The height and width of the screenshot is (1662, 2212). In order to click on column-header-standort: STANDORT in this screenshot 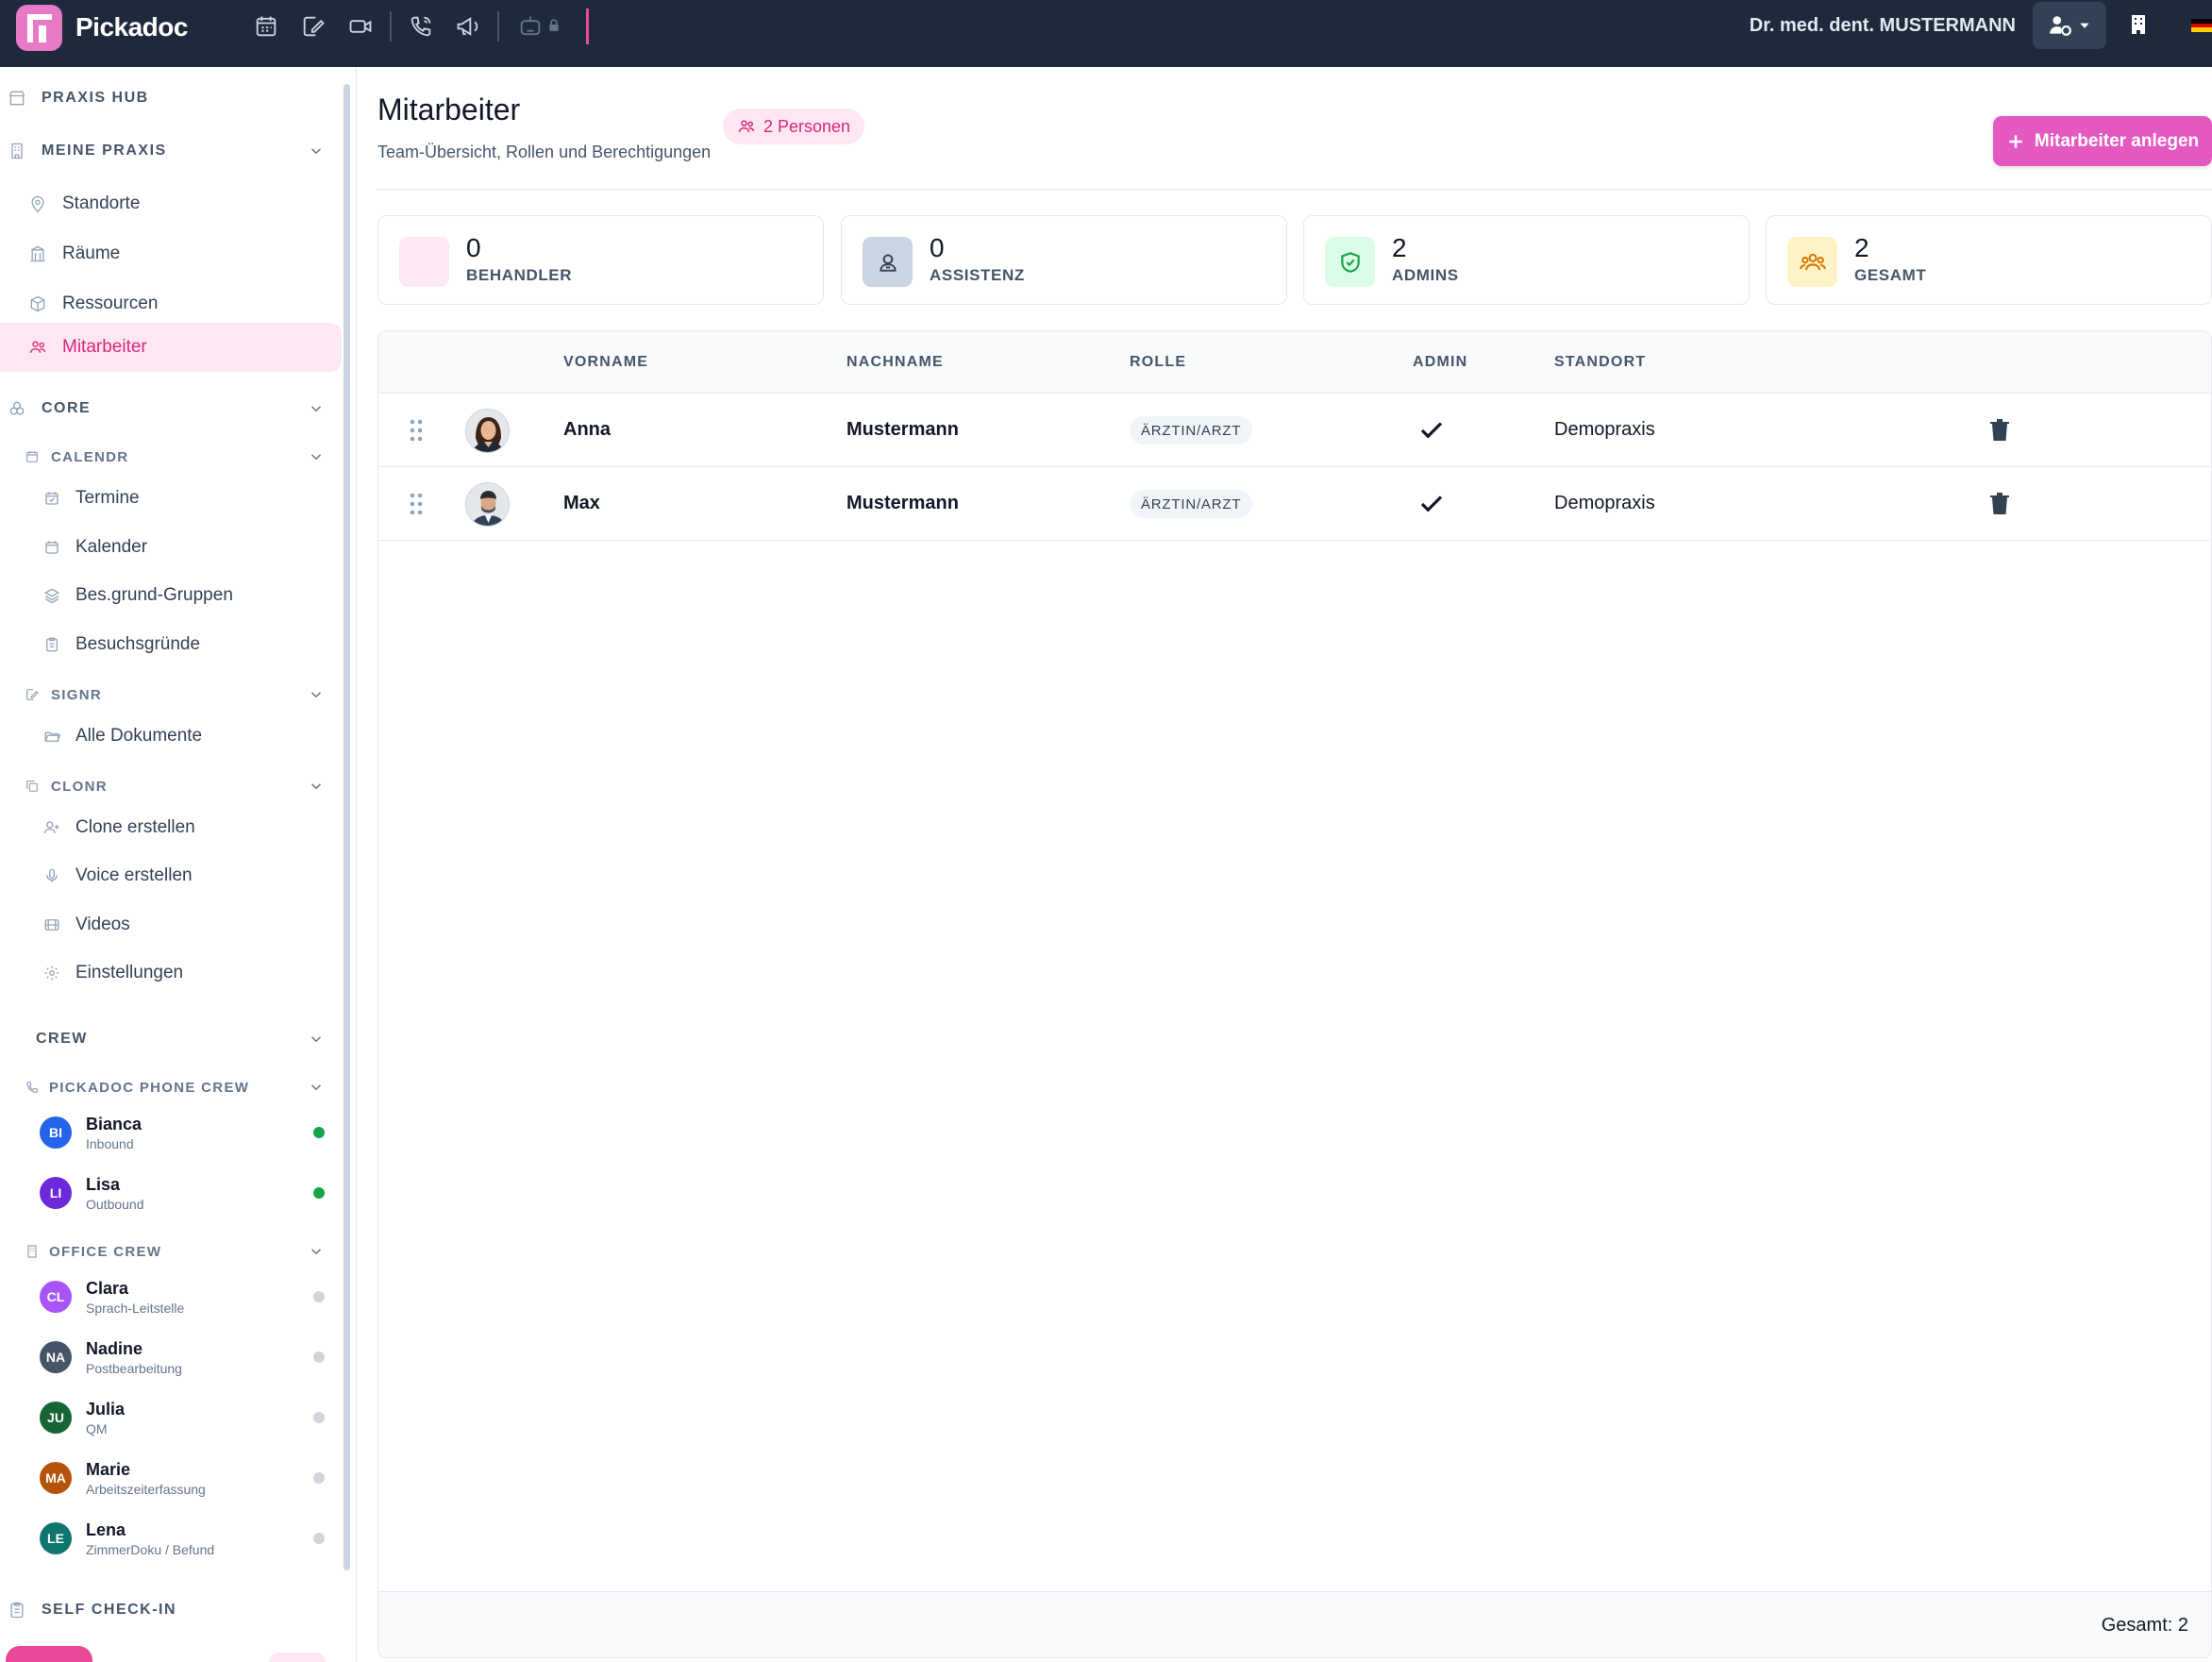, I will do `click(1600, 362)`.